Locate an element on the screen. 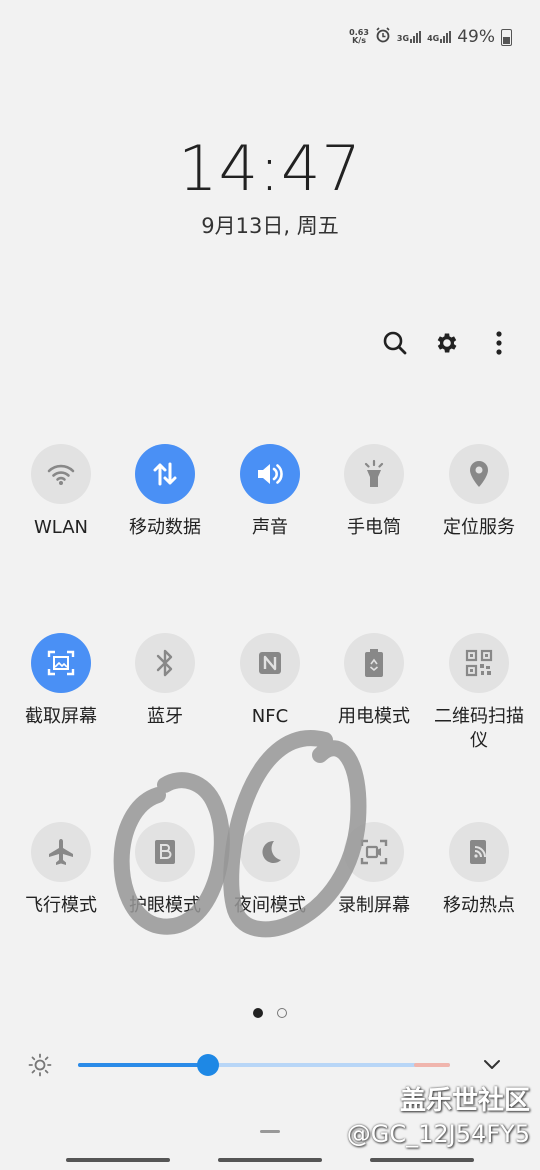  tile-nfc: NFC is located at coordinates (270, 681).